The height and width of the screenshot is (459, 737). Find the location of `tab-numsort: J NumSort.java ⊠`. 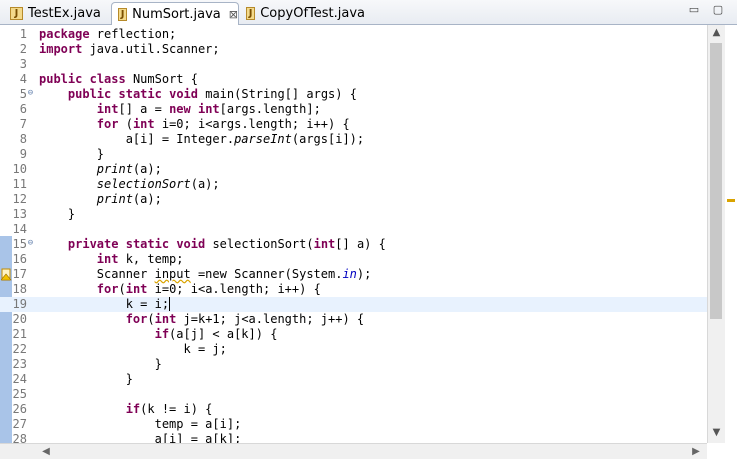

tab-numsort: J NumSort.java ⊠ is located at coordinates (175, 13).